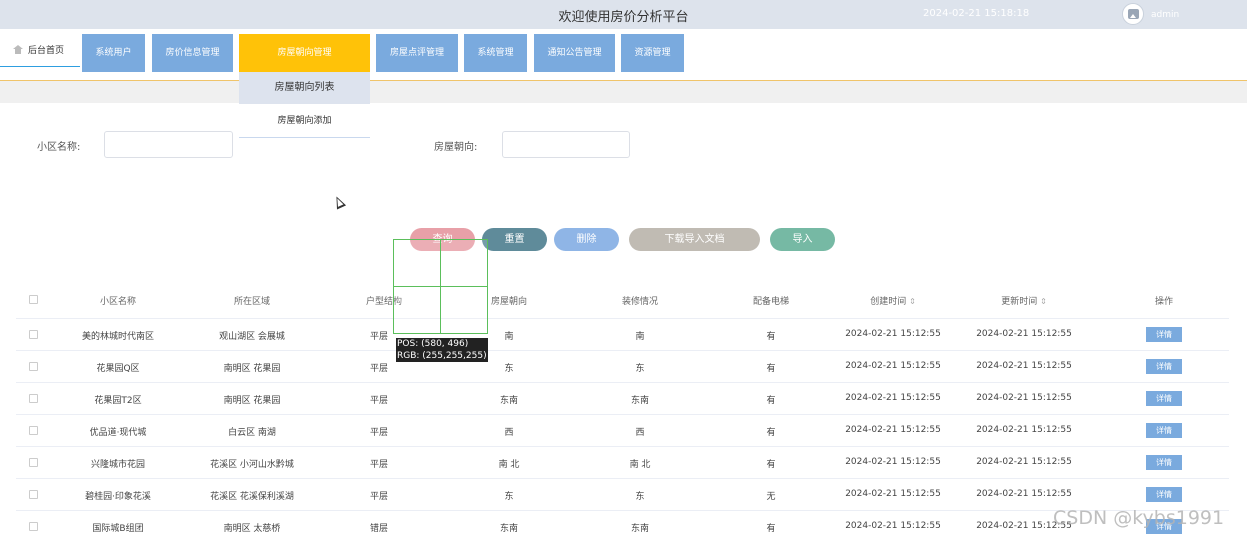  Describe the element at coordinates (771, 497) in the screenshot. I see `cell-elevator: 无` at that location.